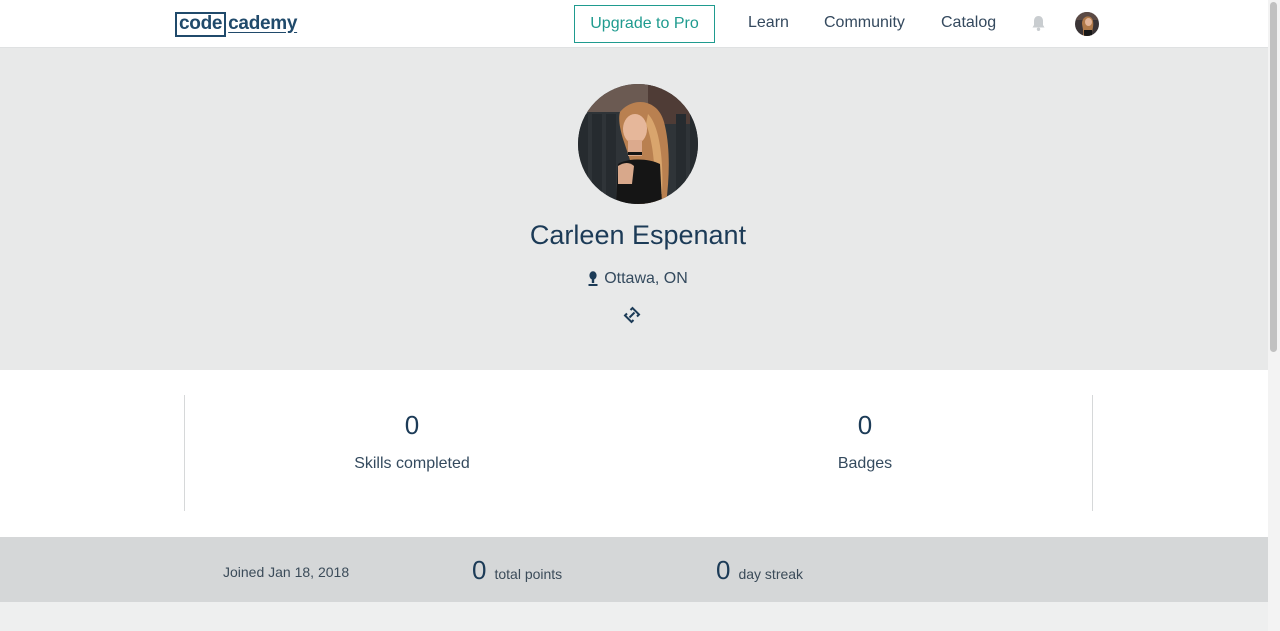  I want to click on stats-panel: 0 Skills completed 0 Badges, so click(638, 453).